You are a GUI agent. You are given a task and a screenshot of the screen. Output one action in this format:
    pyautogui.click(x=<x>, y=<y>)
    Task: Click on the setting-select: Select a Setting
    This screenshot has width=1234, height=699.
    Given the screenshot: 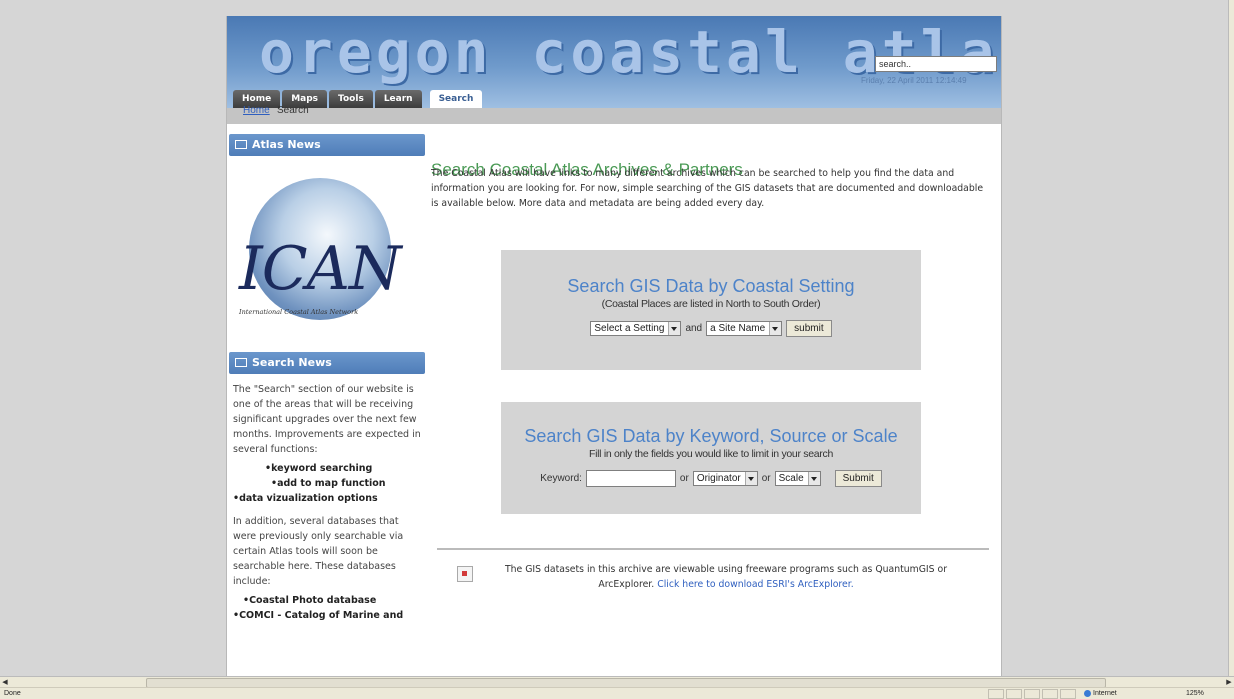 What is the action you would take?
    pyautogui.click(x=636, y=328)
    